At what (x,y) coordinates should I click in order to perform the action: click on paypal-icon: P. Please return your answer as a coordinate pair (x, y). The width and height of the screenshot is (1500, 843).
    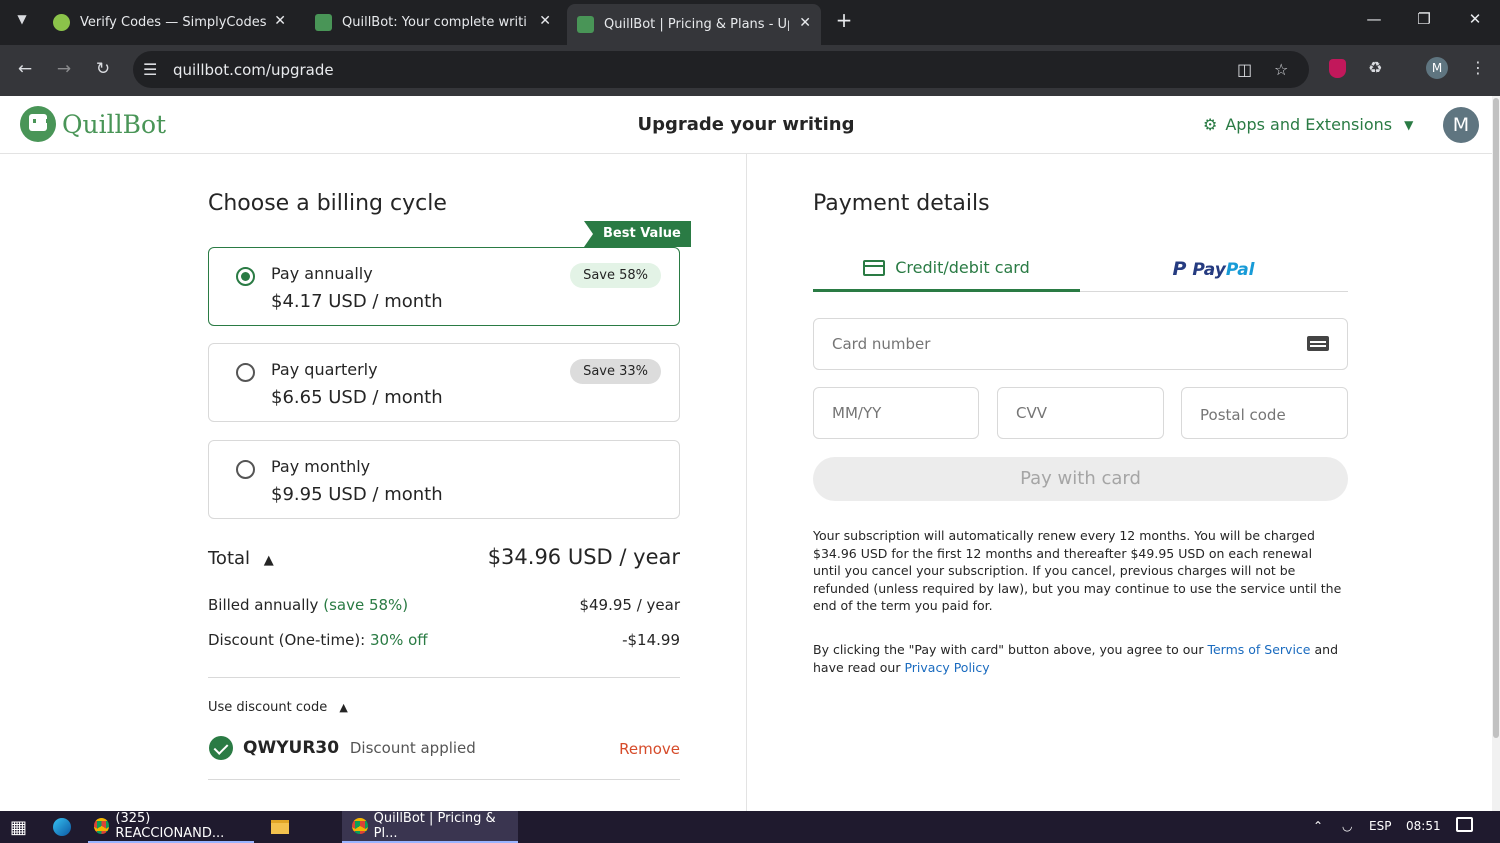
    Looking at the image, I should click on (1179, 269).